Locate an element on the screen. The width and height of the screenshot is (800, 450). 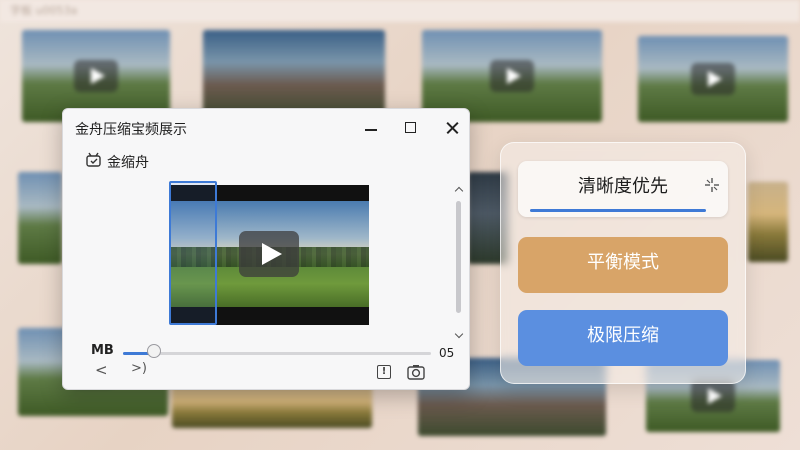
extreme-compression-label: 极限压缩 is located at coordinates (623, 335).